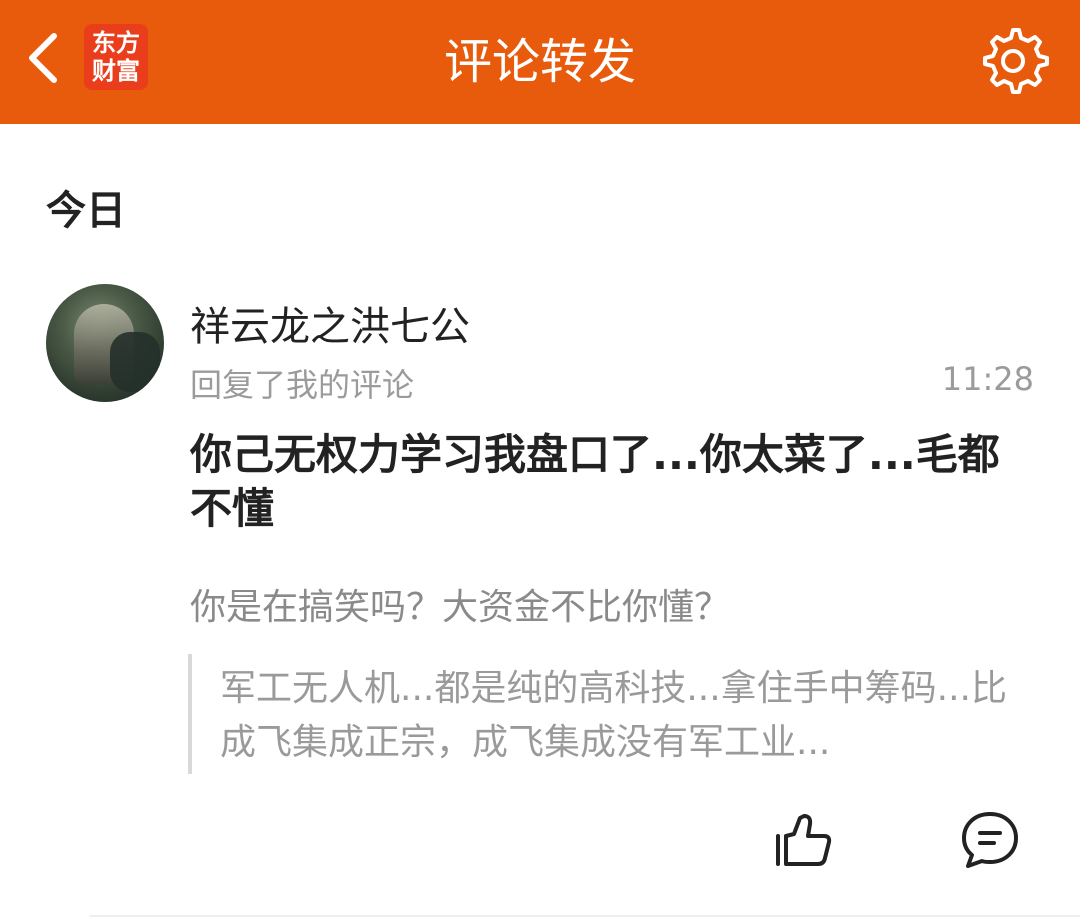 Image resolution: width=1080 pixels, height=921 pixels. I want to click on notification-time: 11:28, so click(987, 379).